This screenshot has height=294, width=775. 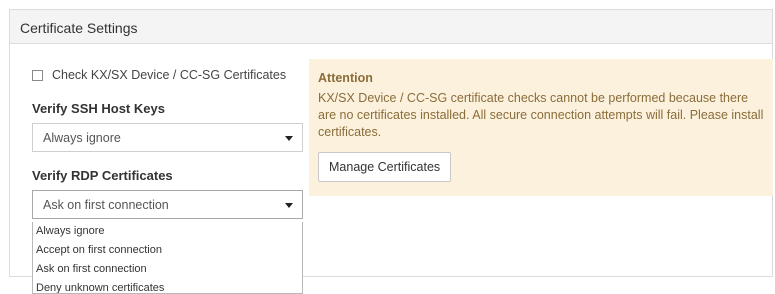 What do you see at coordinates (102, 175) in the screenshot?
I see `rdp-certificates-label: Verify RDP Certificates` at bounding box center [102, 175].